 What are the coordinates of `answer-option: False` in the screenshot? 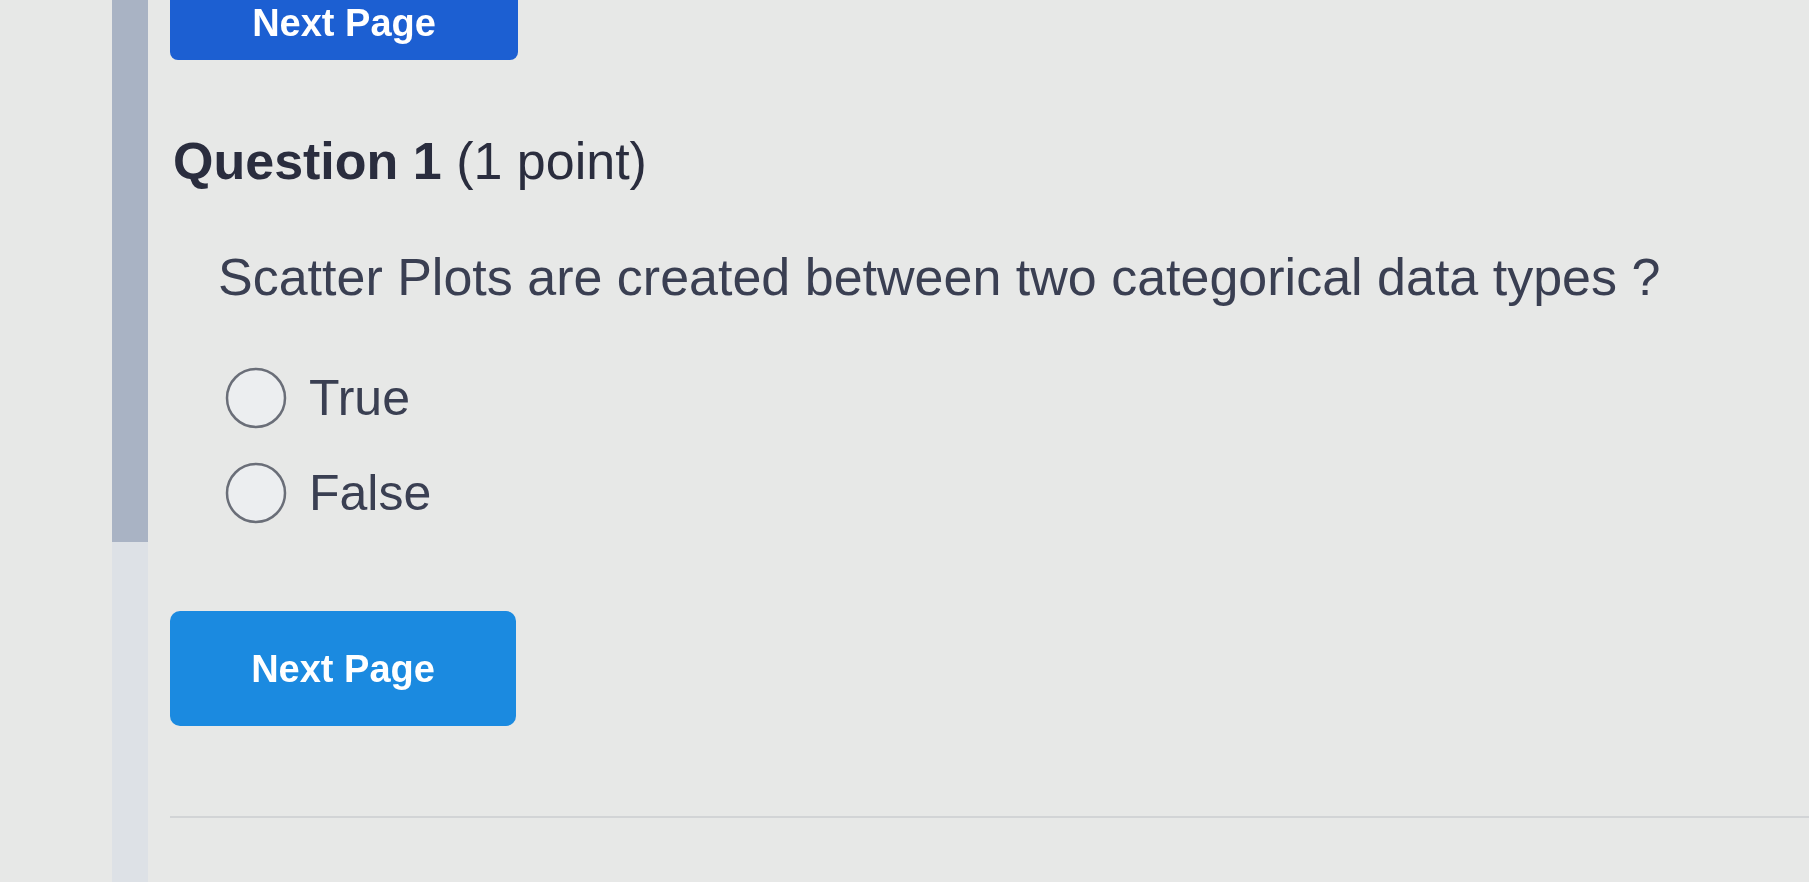 It's located at (328, 493).